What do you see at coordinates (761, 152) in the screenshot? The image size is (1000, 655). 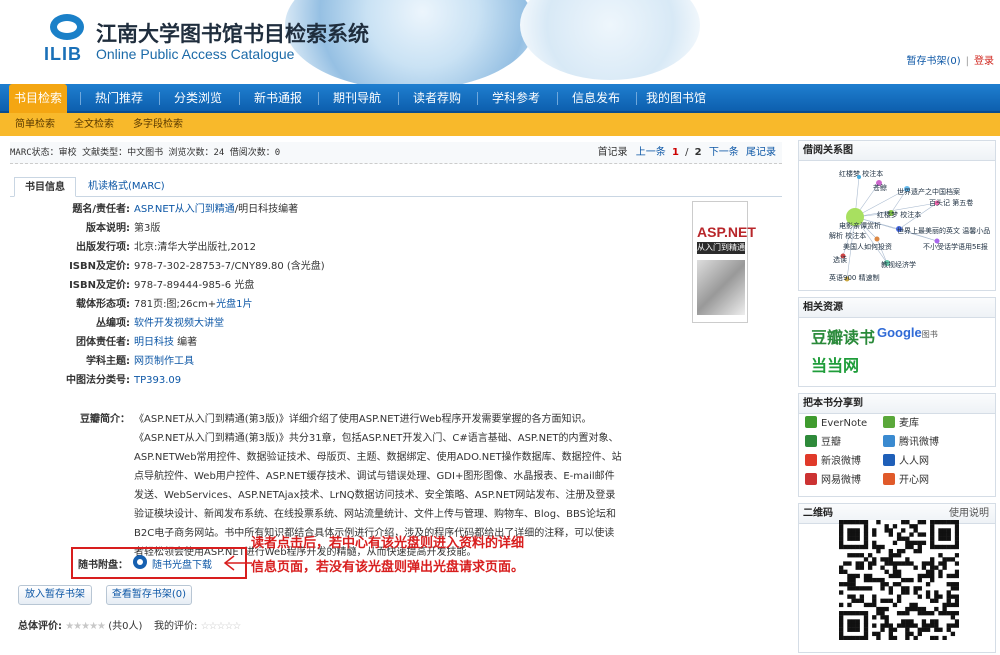 I see `last-record: 尾记录` at bounding box center [761, 152].